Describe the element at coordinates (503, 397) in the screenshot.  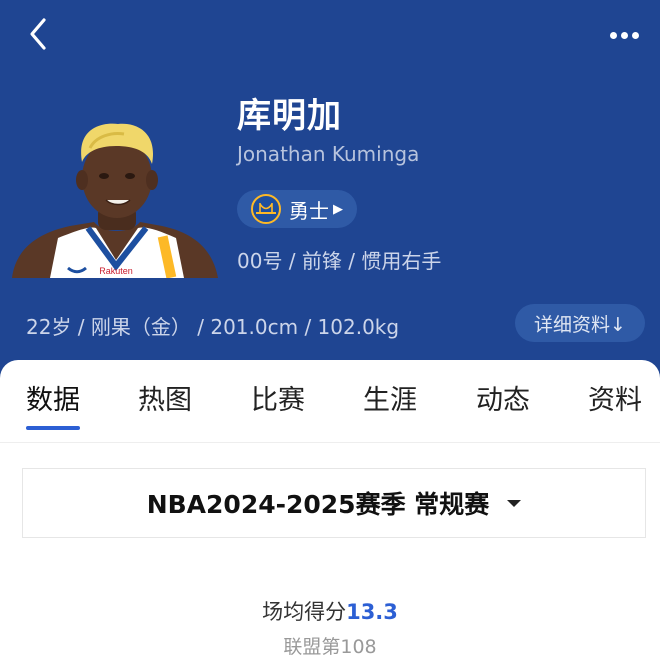
I see `tab-news: 动态` at that location.